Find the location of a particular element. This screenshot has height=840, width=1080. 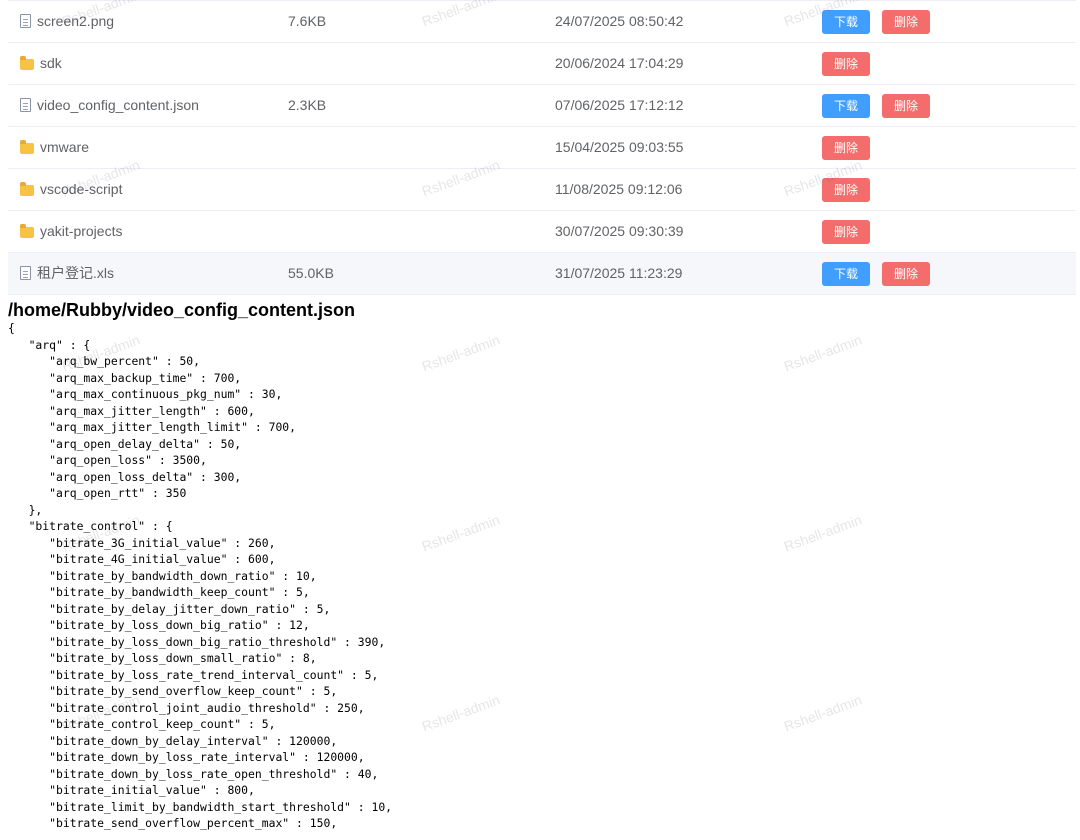

file-modified-date: 15/04/2025 09:03:55 is located at coordinates (619, 147).